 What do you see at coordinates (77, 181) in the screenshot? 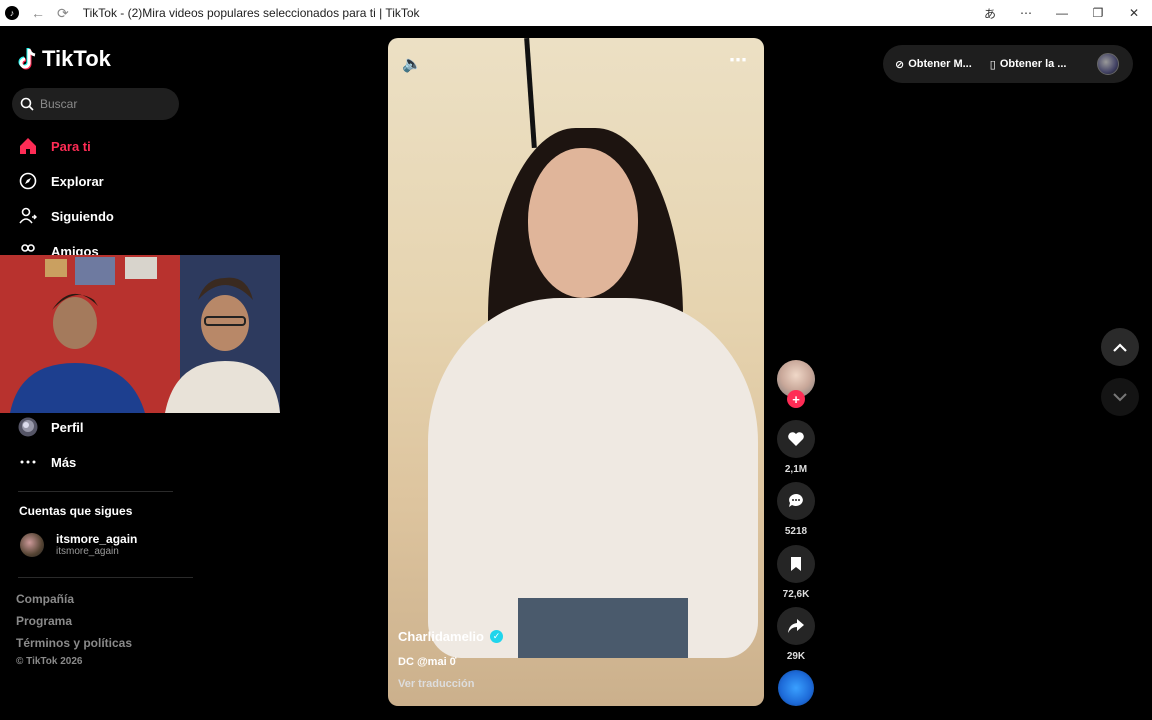
I see `nav-label: Explorar` at bounding box center [77, 181].